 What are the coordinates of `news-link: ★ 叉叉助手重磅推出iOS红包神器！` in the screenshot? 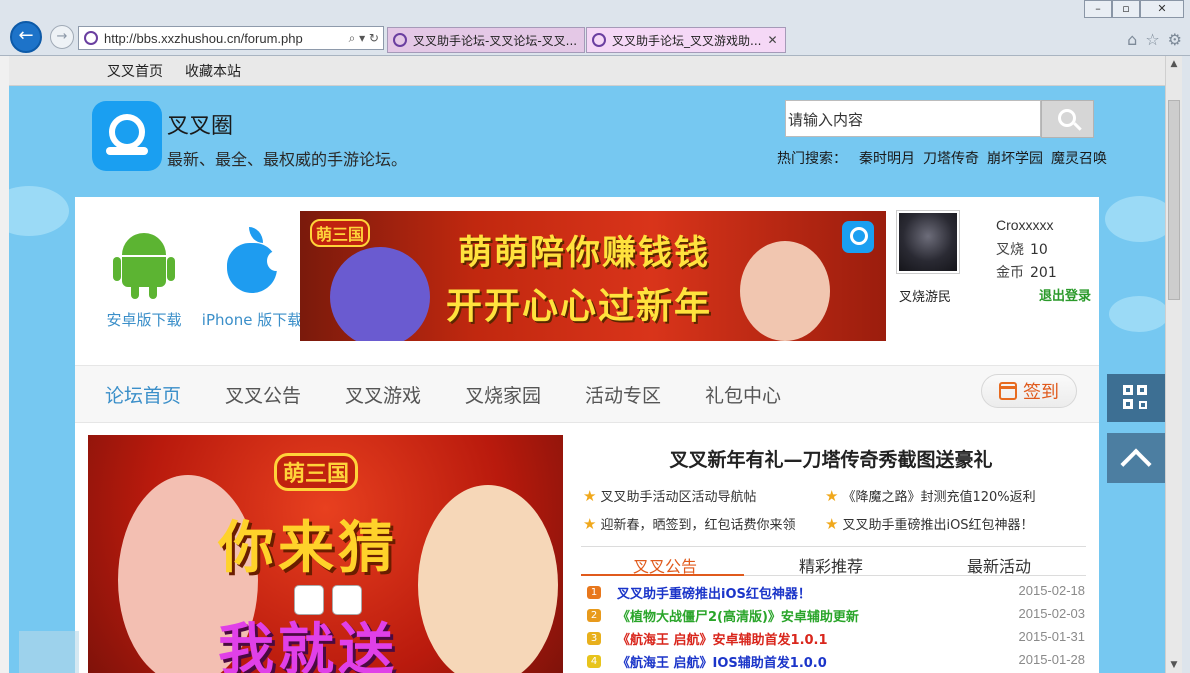 It's located at (929, 524).